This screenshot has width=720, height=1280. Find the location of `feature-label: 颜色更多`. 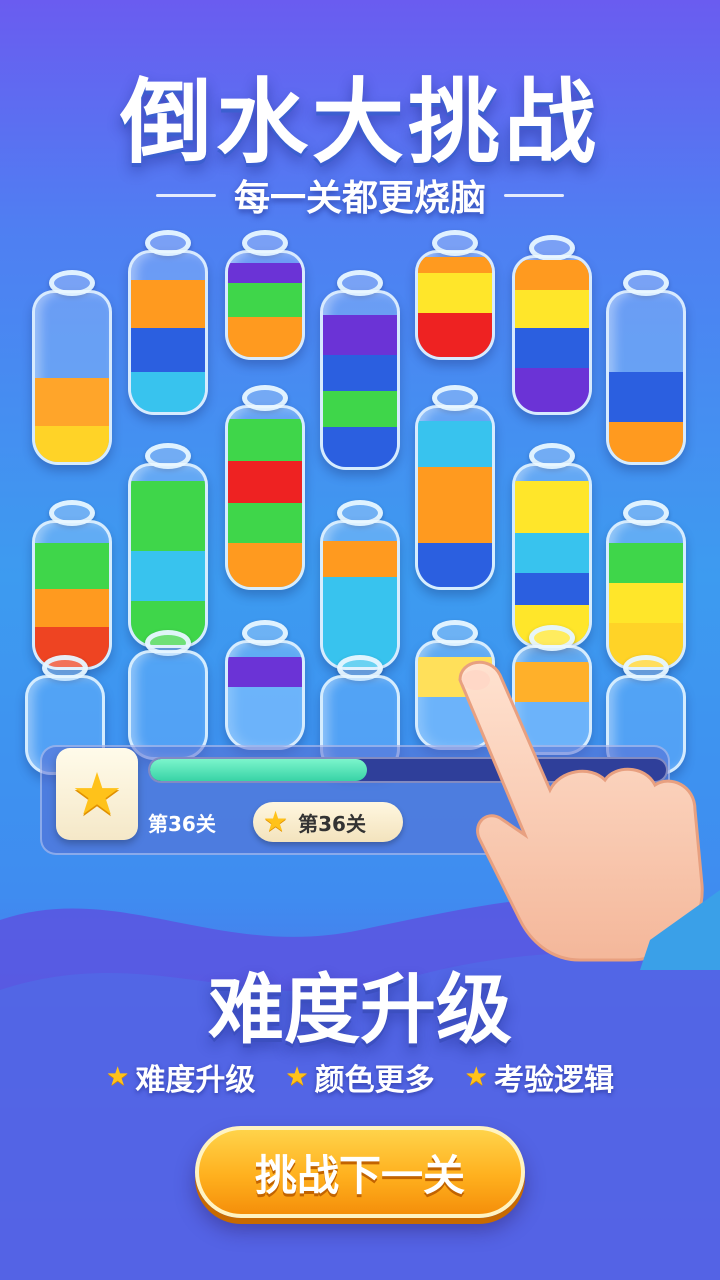

feature-label: 颜色更多 is located at coordinates (374, 1080).